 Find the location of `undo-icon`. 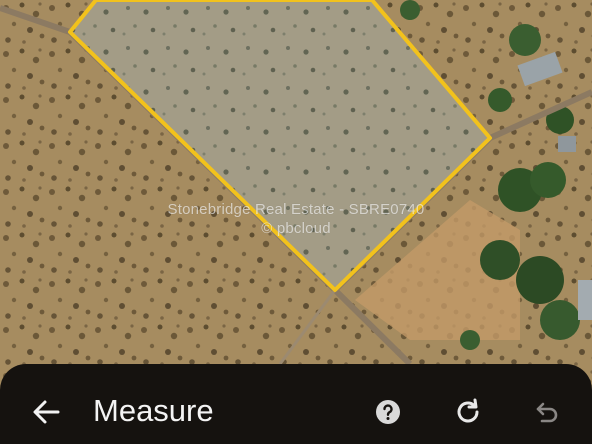

undo-icon is located at coordinates (547, 412).